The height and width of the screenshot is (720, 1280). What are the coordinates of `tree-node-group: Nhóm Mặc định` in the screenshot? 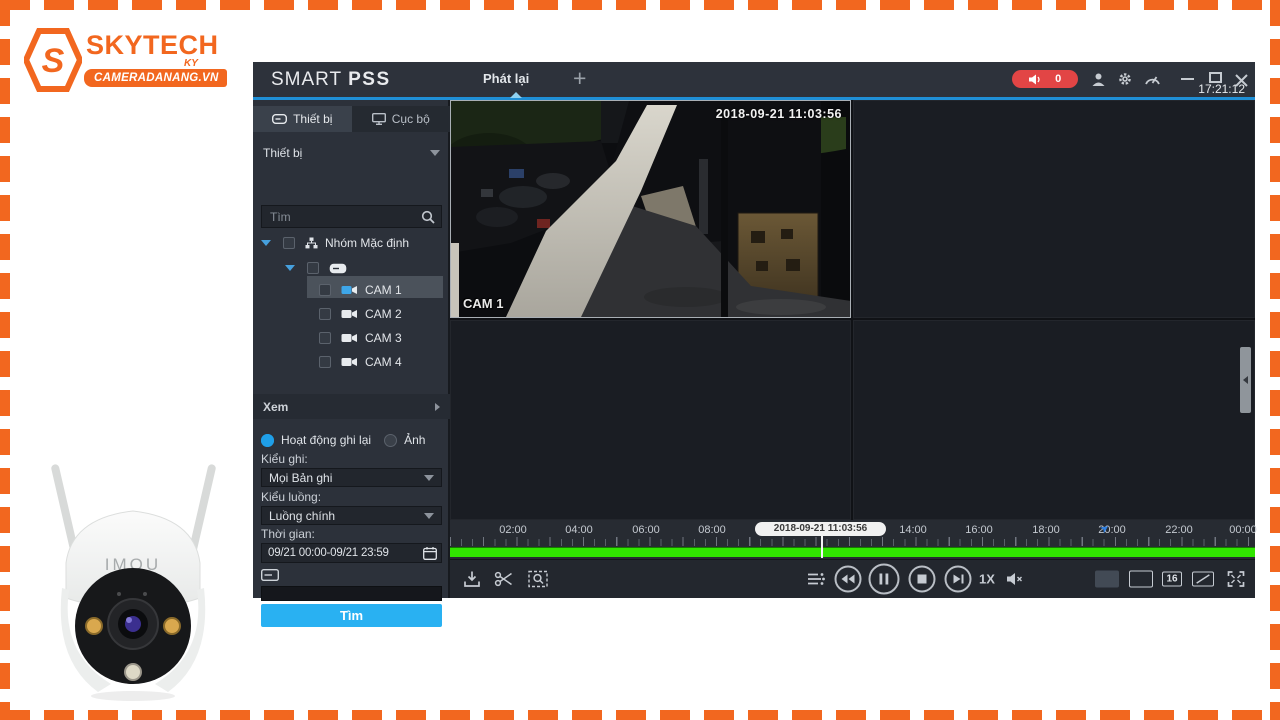 It's located at (351, 243).